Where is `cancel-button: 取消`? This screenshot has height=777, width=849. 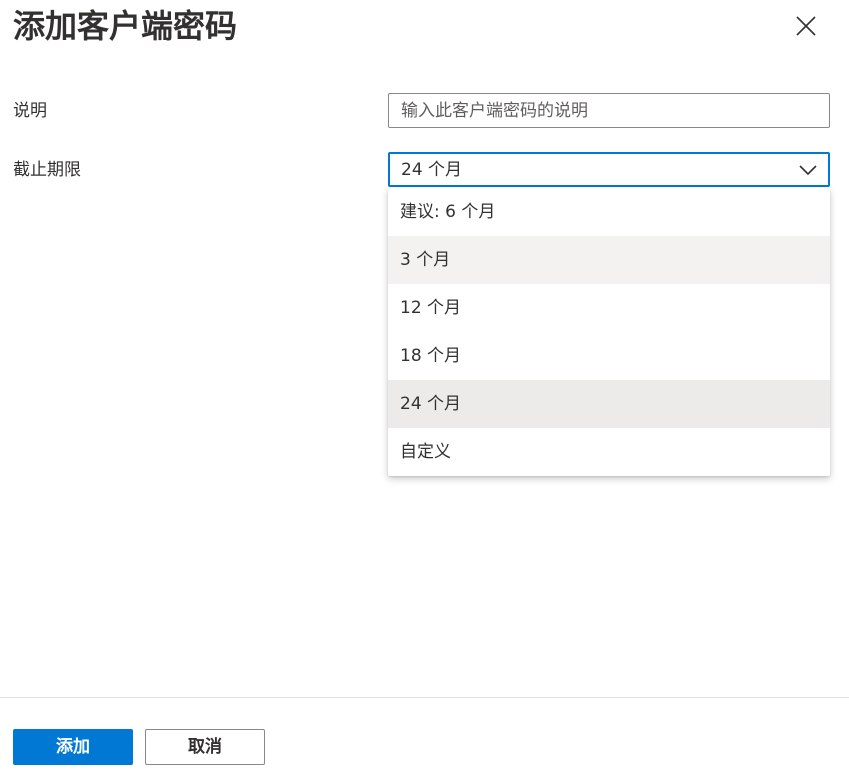
cancel-button: 取消 is located at coordinates (205, 747).